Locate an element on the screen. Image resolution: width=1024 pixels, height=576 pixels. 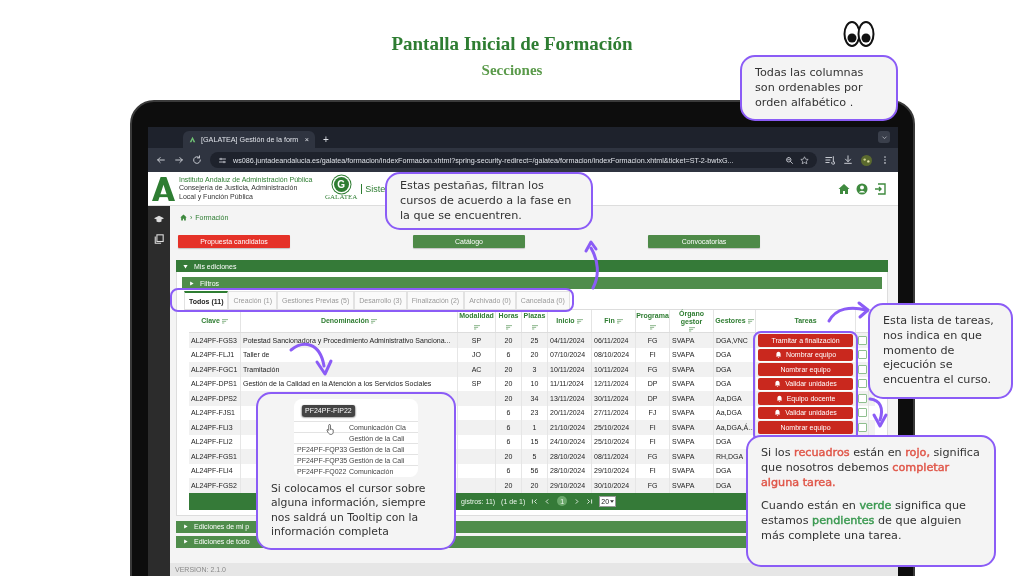
app-icon is located at coordinates (192, 139).